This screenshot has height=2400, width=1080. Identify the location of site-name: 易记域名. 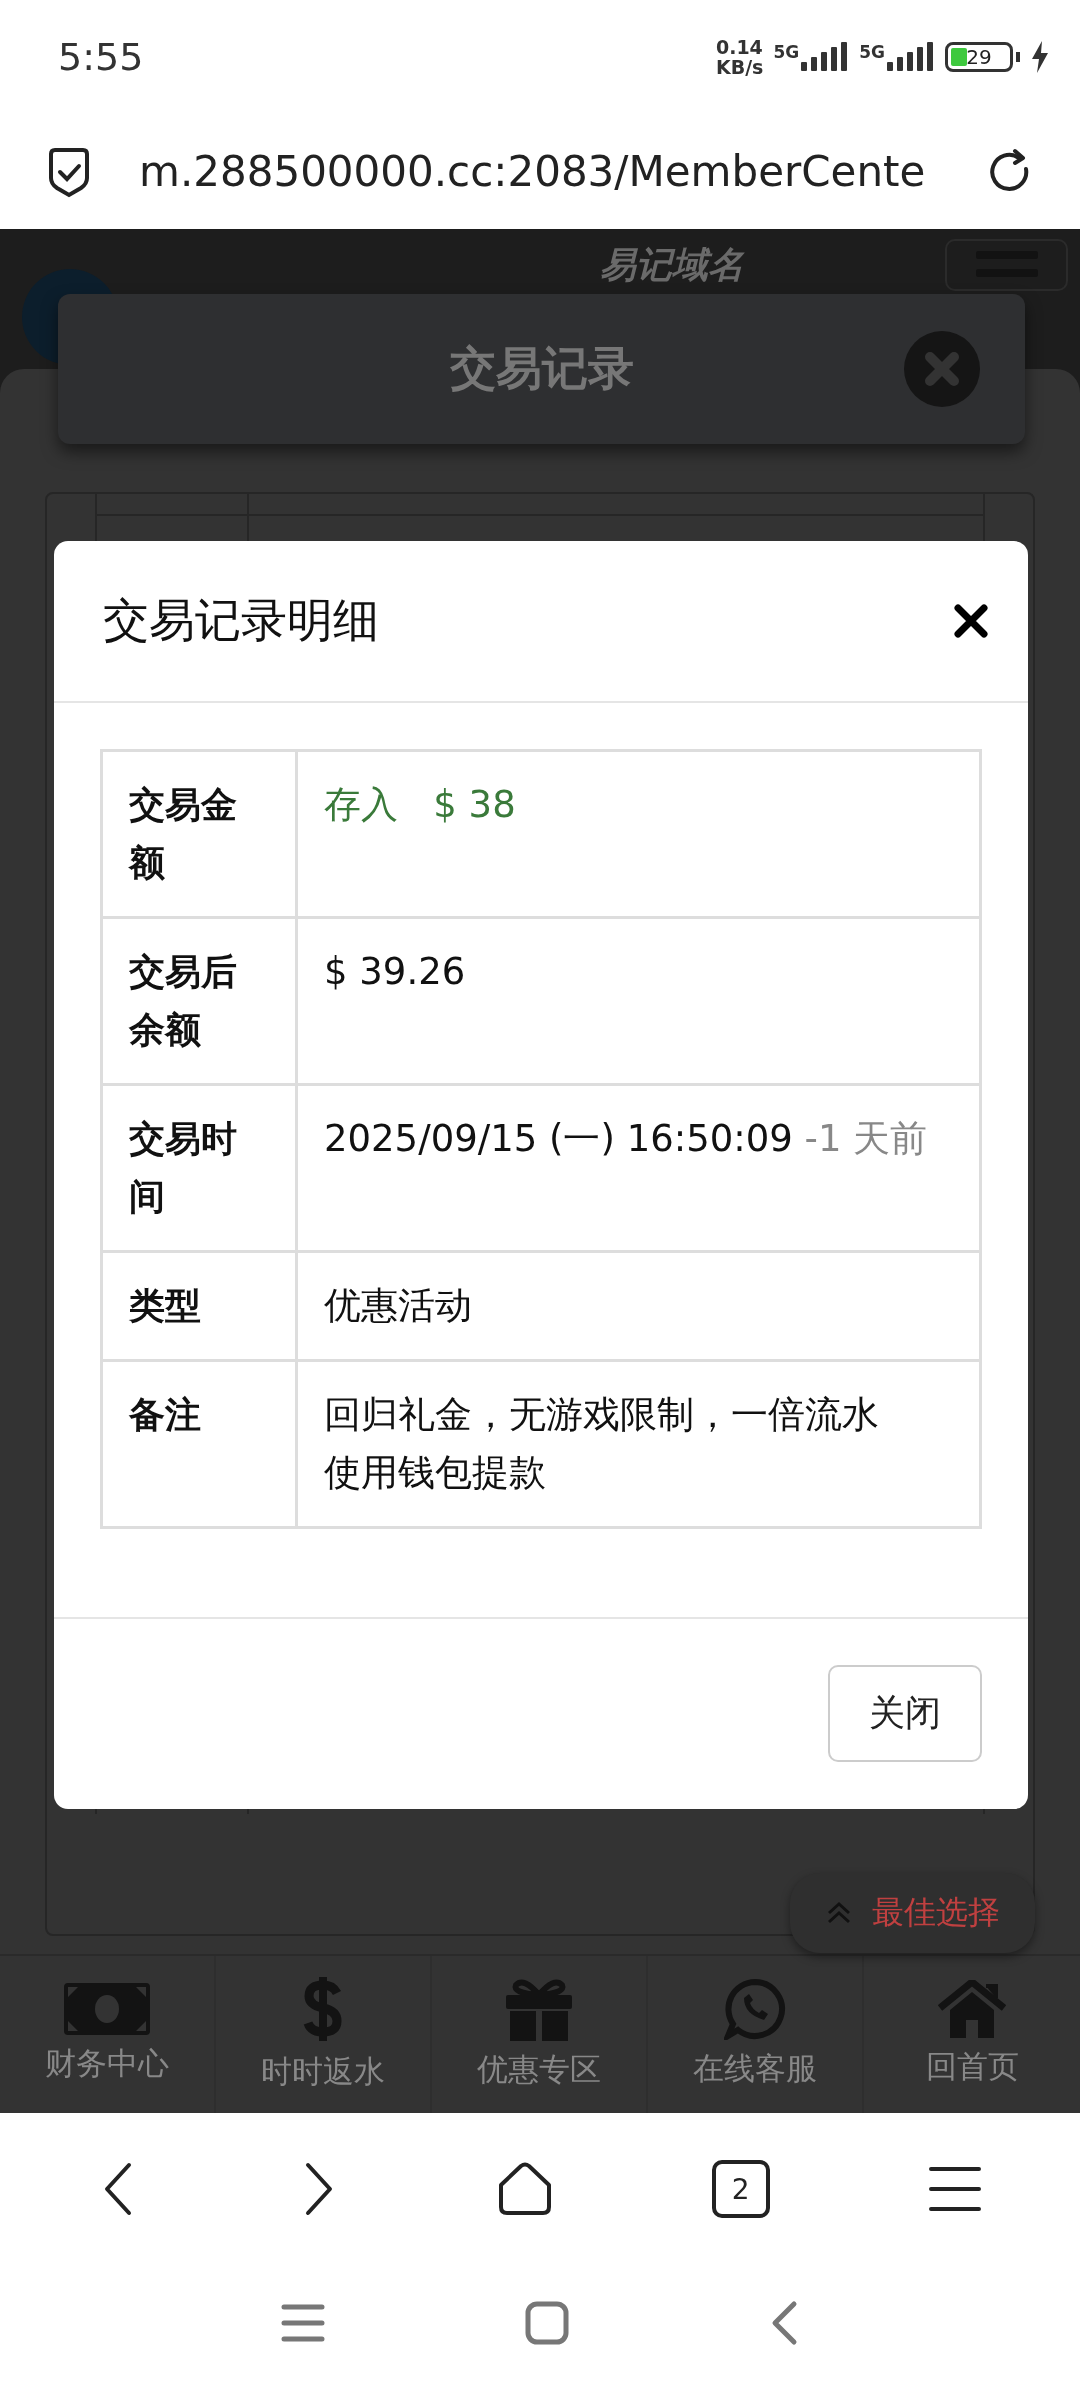
(672, 264).